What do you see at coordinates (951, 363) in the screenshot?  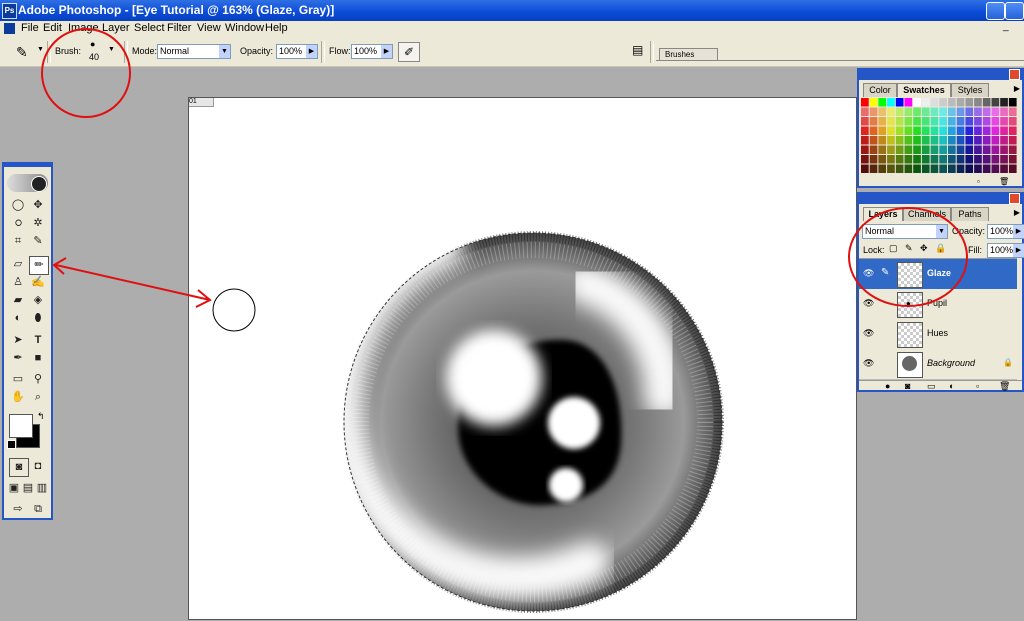 I see `layer-name: Background` at bounding box center [951, 363].